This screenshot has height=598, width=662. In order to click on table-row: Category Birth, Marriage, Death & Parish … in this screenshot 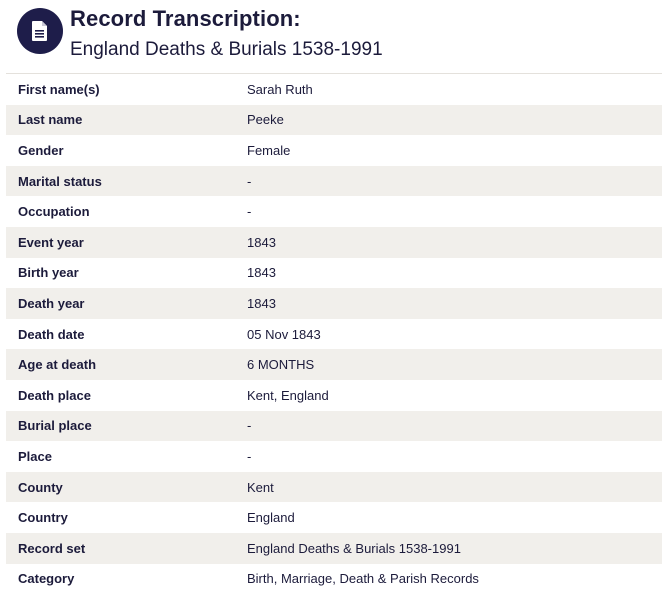, I will do `click(334, 579)`.